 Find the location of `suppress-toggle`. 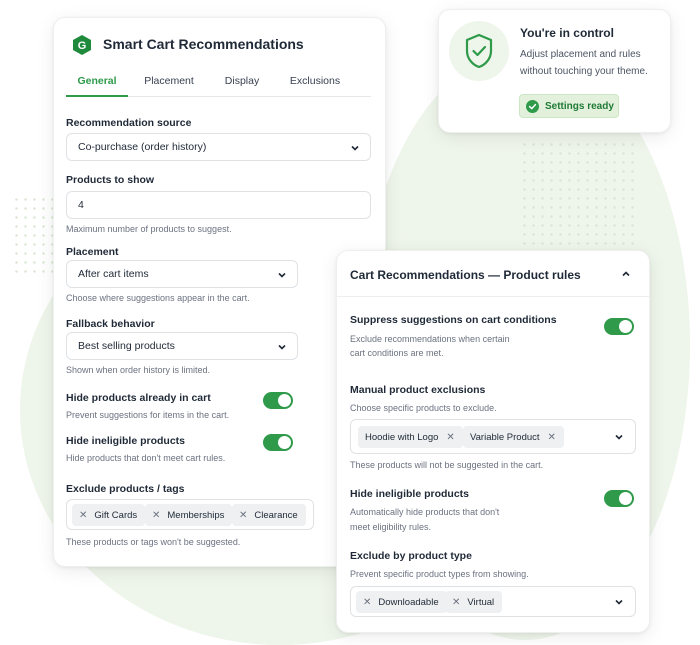

suppress-toggle is located at coordinates (619, 326).